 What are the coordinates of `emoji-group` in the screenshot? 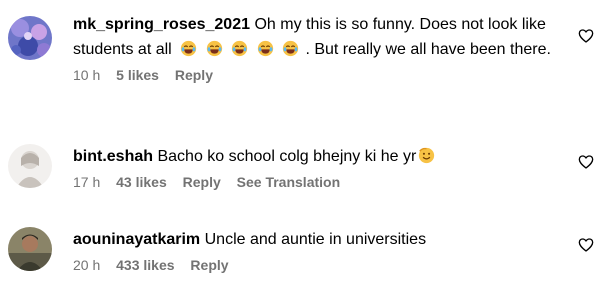 It's located at (241, 49).